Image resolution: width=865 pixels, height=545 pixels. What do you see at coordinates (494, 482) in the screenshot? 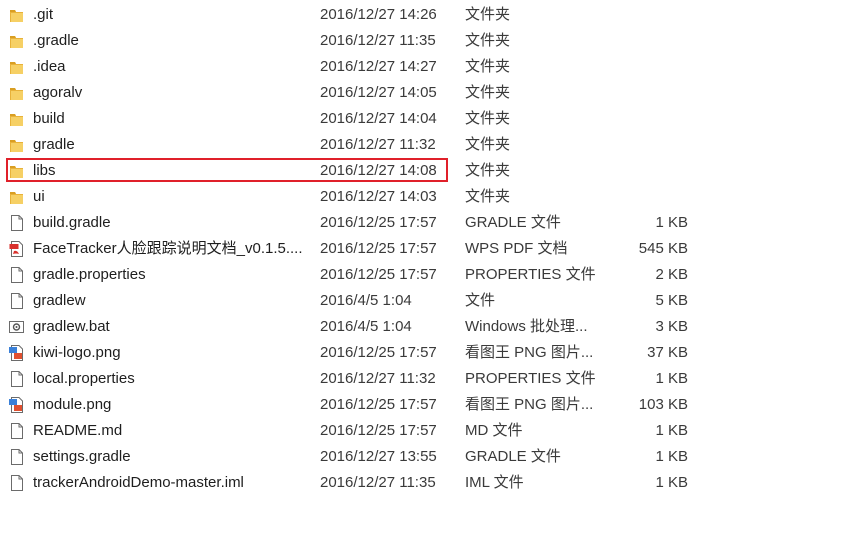
I see `file-type: IML 文件` at bounding box center [494, 482].